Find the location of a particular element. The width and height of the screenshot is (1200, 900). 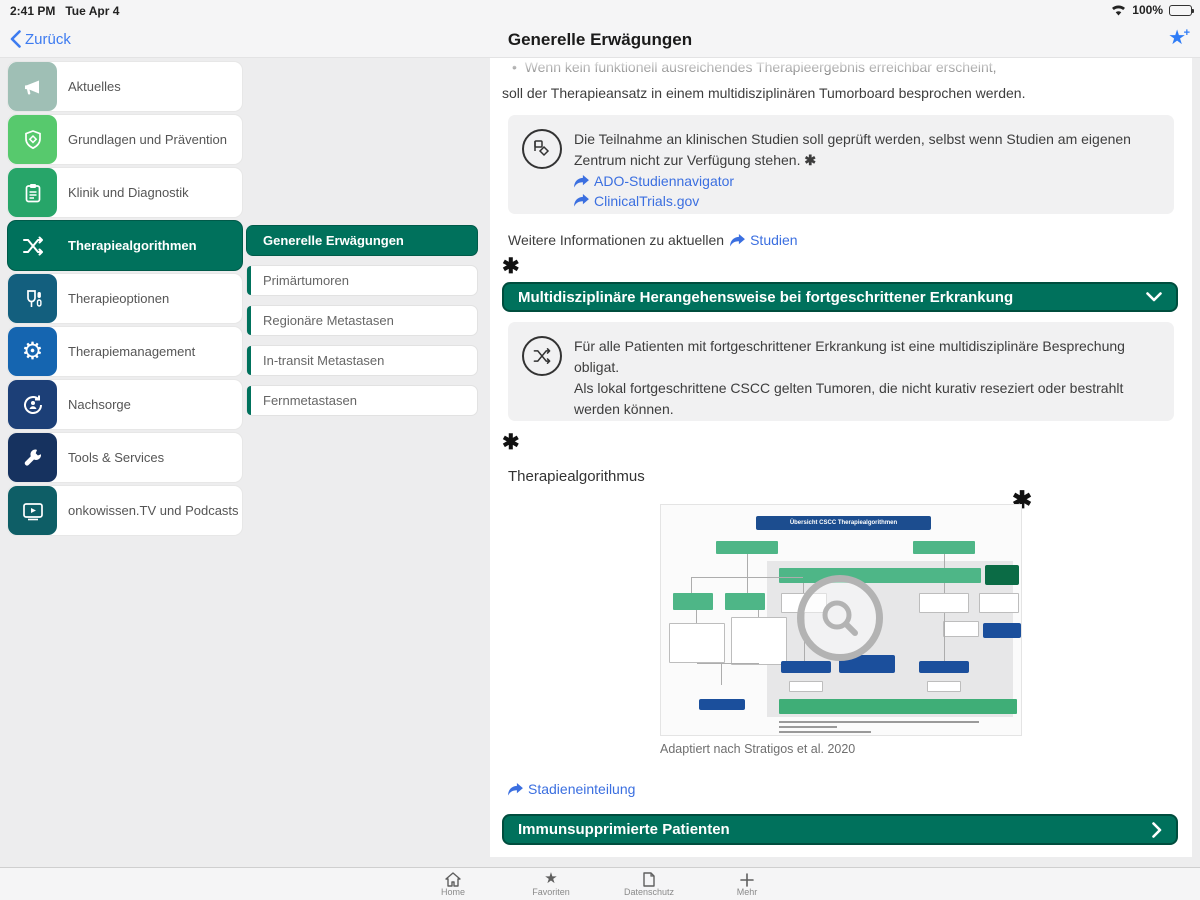

sidebar-item-aktuelles: Aktuelles is located at coordinates (125, 86).